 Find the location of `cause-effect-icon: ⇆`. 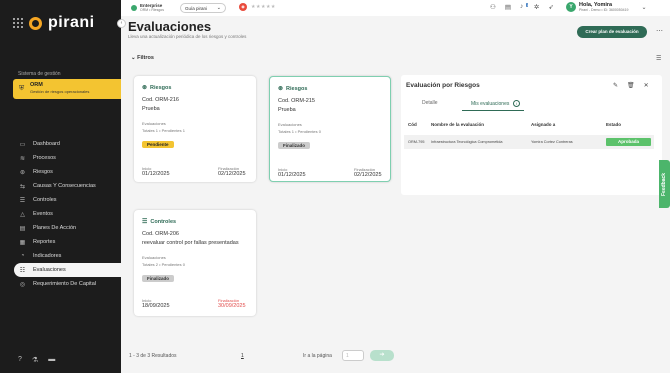

cause-effect-icon: ⇆ is located at coordinates (22, 186).